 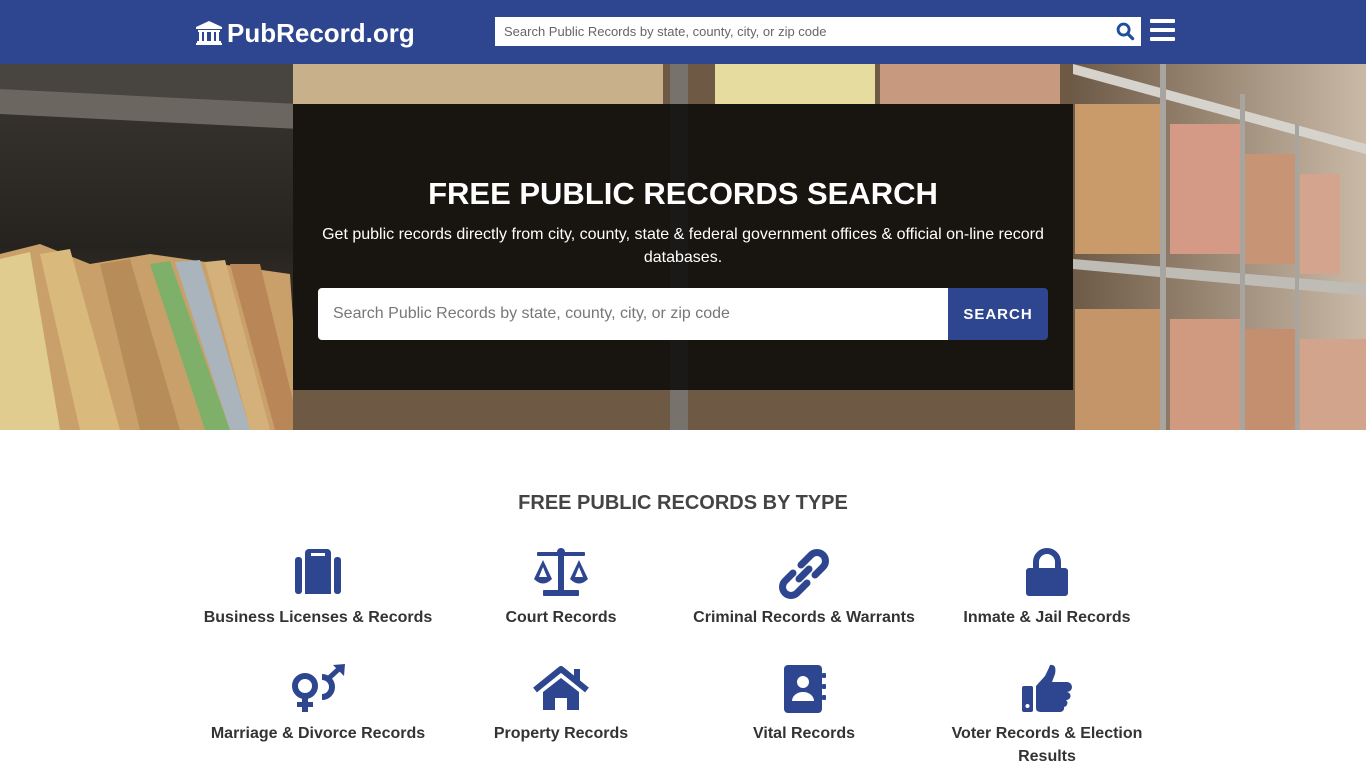 I want to click on header-search-input, so click(x=802, y=31).